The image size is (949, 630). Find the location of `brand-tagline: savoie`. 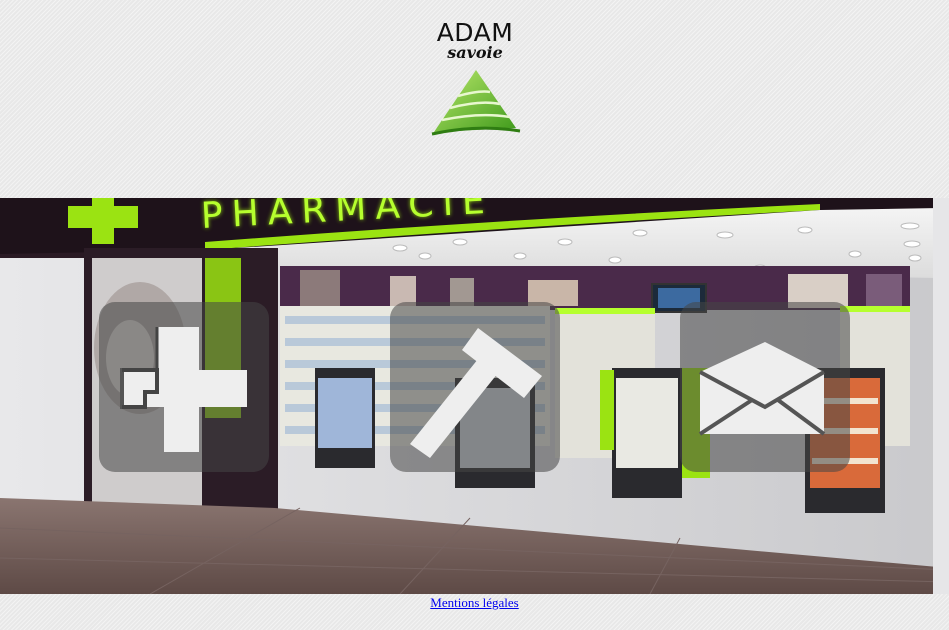

brand-tagline: savoie is located at coordinates (475, 52).